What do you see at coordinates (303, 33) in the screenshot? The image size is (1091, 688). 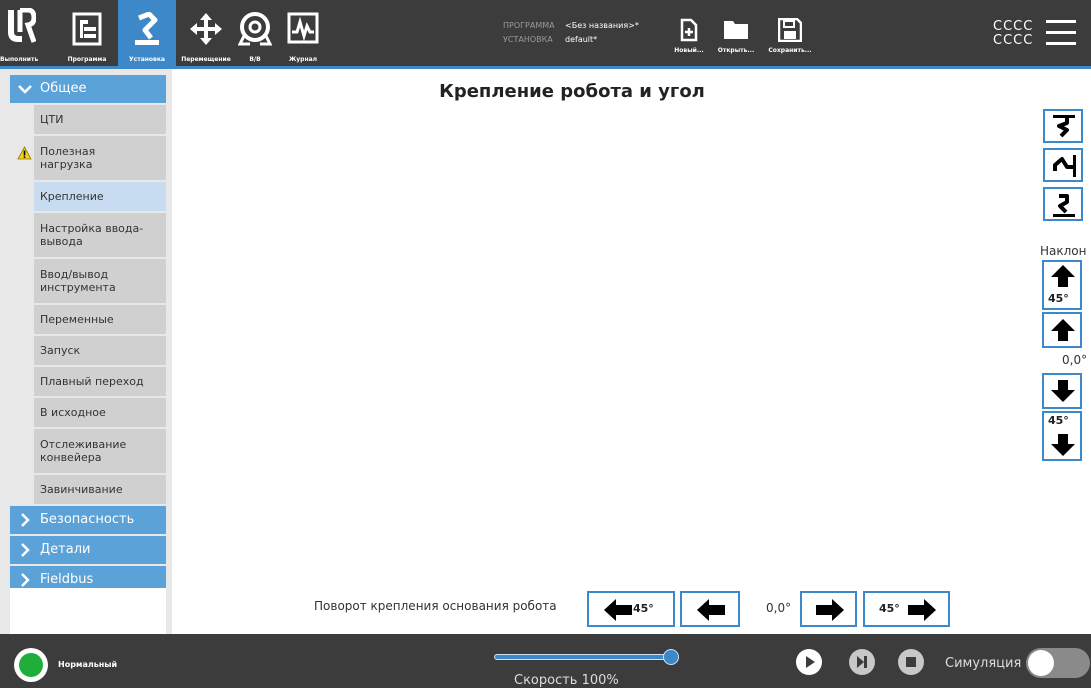 I see `nav-log-button: Журнал` at bounding box center [303, 33].